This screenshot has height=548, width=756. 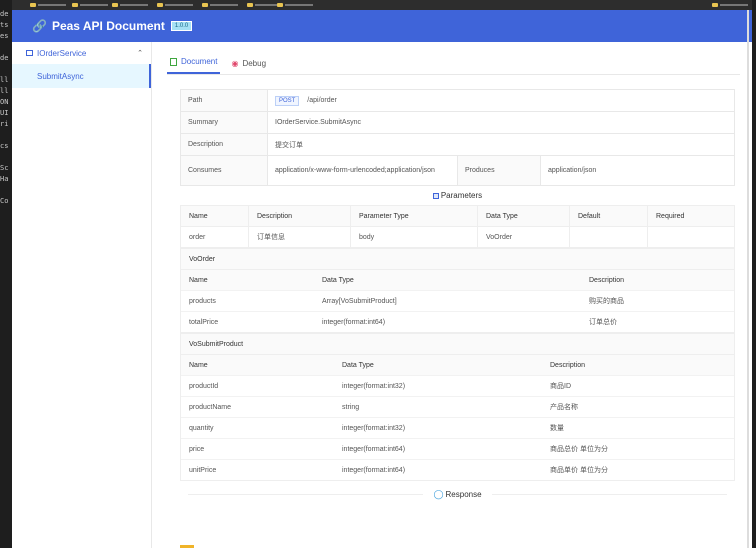 I want to click on table-cell: 商品ID, so click(x=560, y=386).